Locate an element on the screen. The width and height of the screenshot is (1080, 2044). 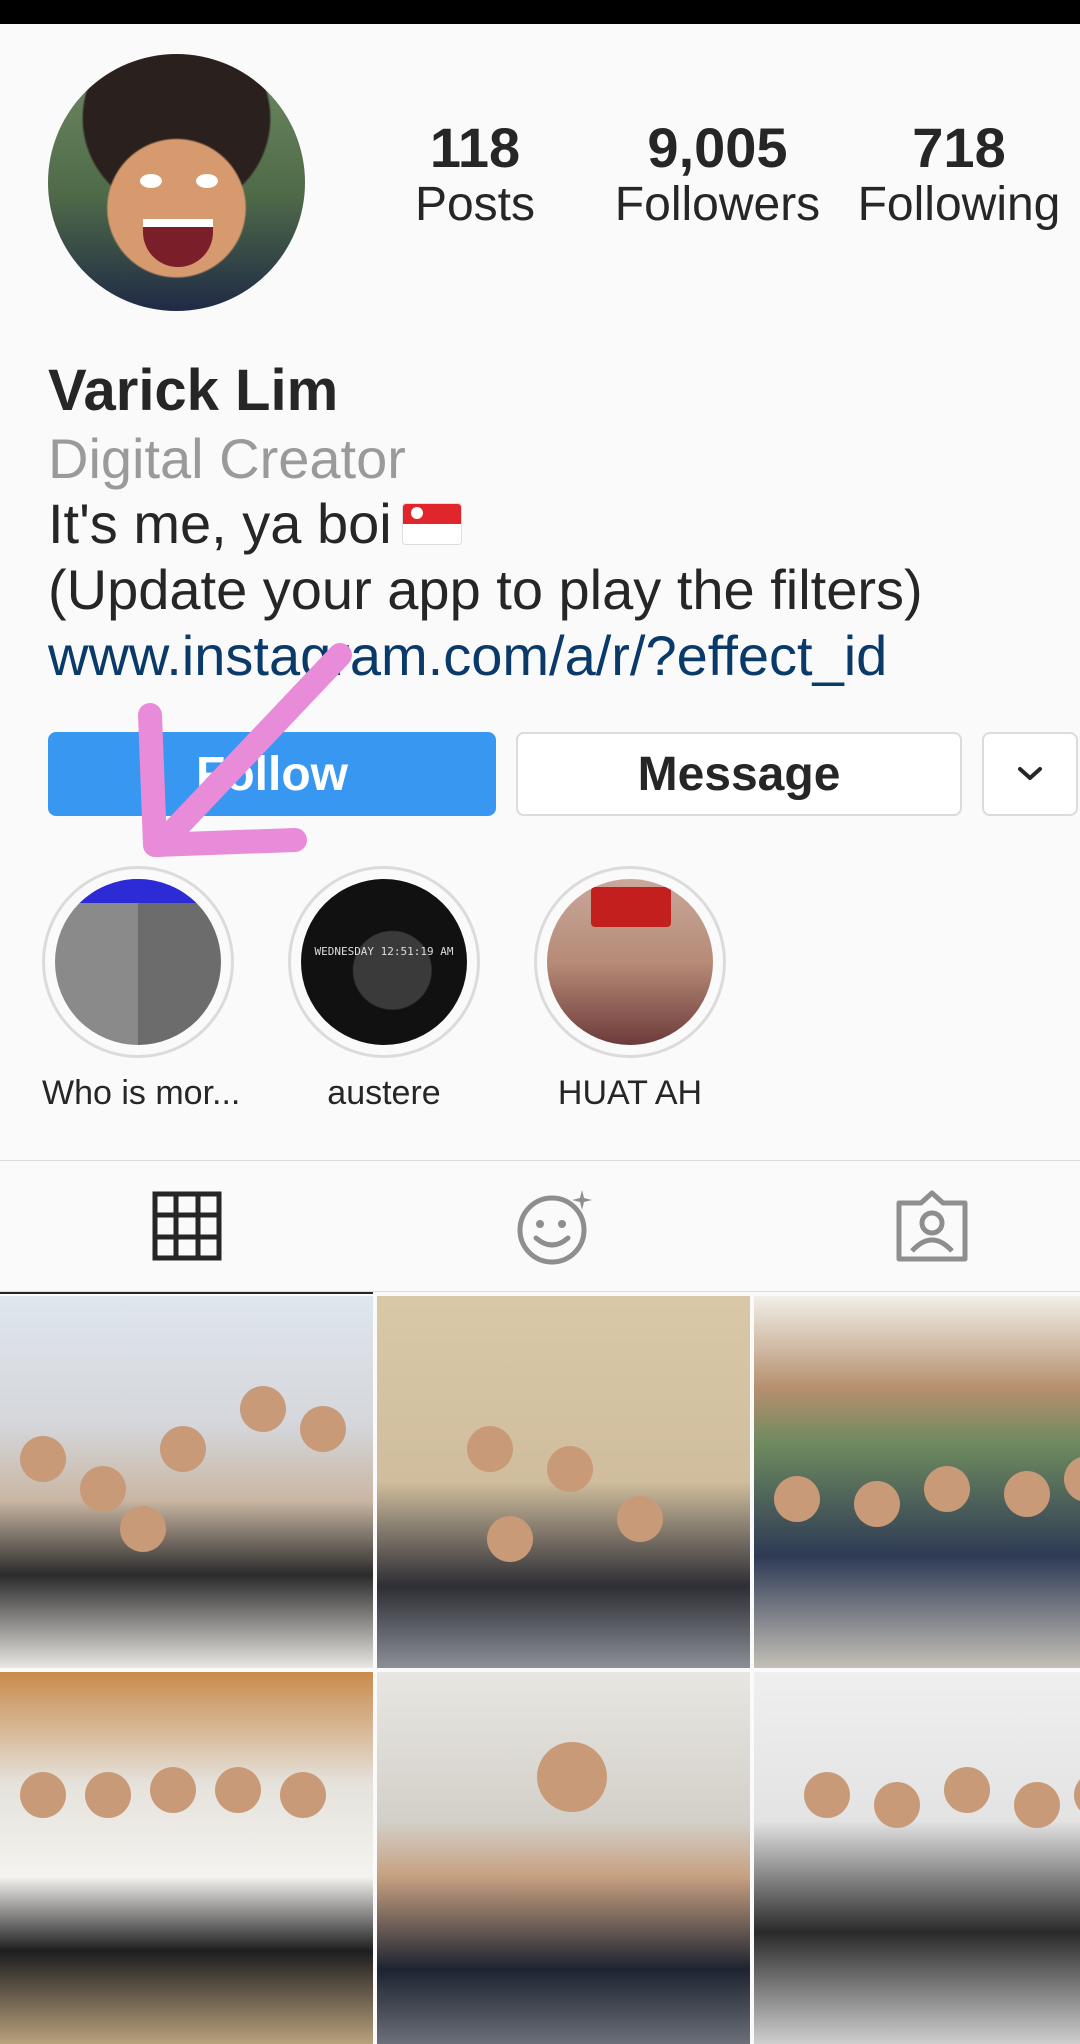
following-label: Following is located at coordinates (959, 204).